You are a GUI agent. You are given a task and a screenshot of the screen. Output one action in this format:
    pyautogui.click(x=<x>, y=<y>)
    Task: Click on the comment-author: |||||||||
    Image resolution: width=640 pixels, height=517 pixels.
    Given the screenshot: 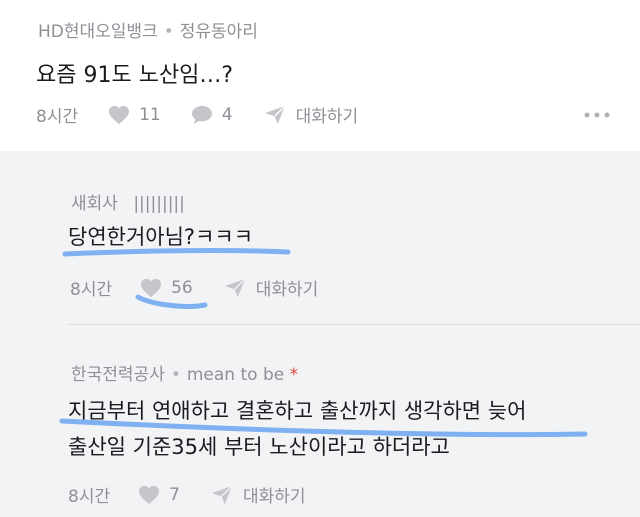 What is the action you would take?
    pyautogui.click(x=159, y=204)
    